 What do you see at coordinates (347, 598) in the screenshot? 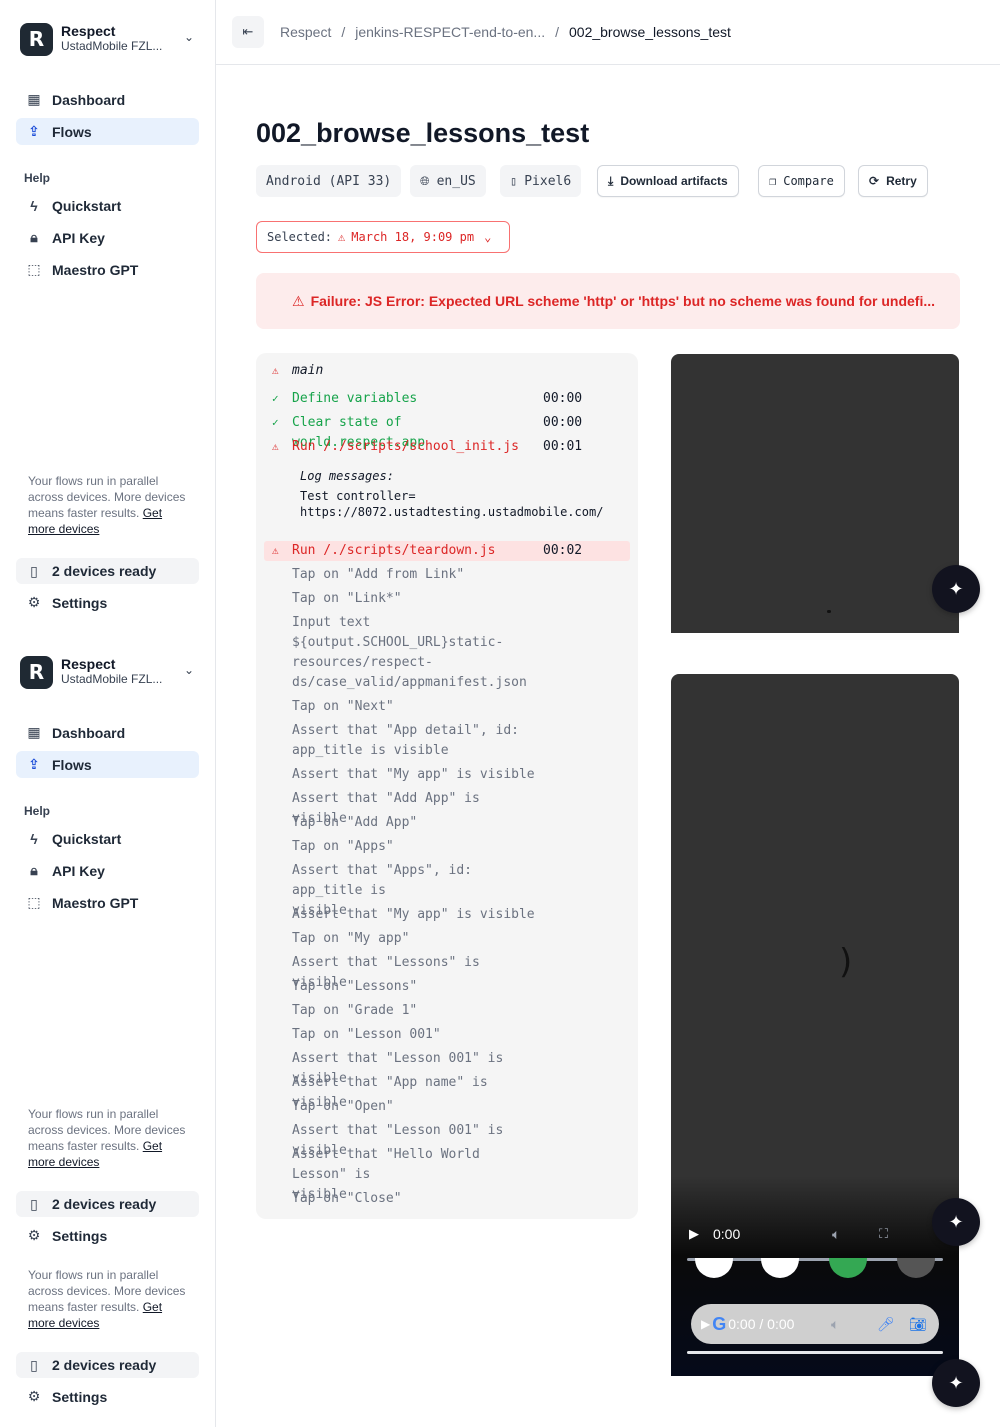
I see `step-label: Tap on "Link*"` at bounding box center [347, 598].